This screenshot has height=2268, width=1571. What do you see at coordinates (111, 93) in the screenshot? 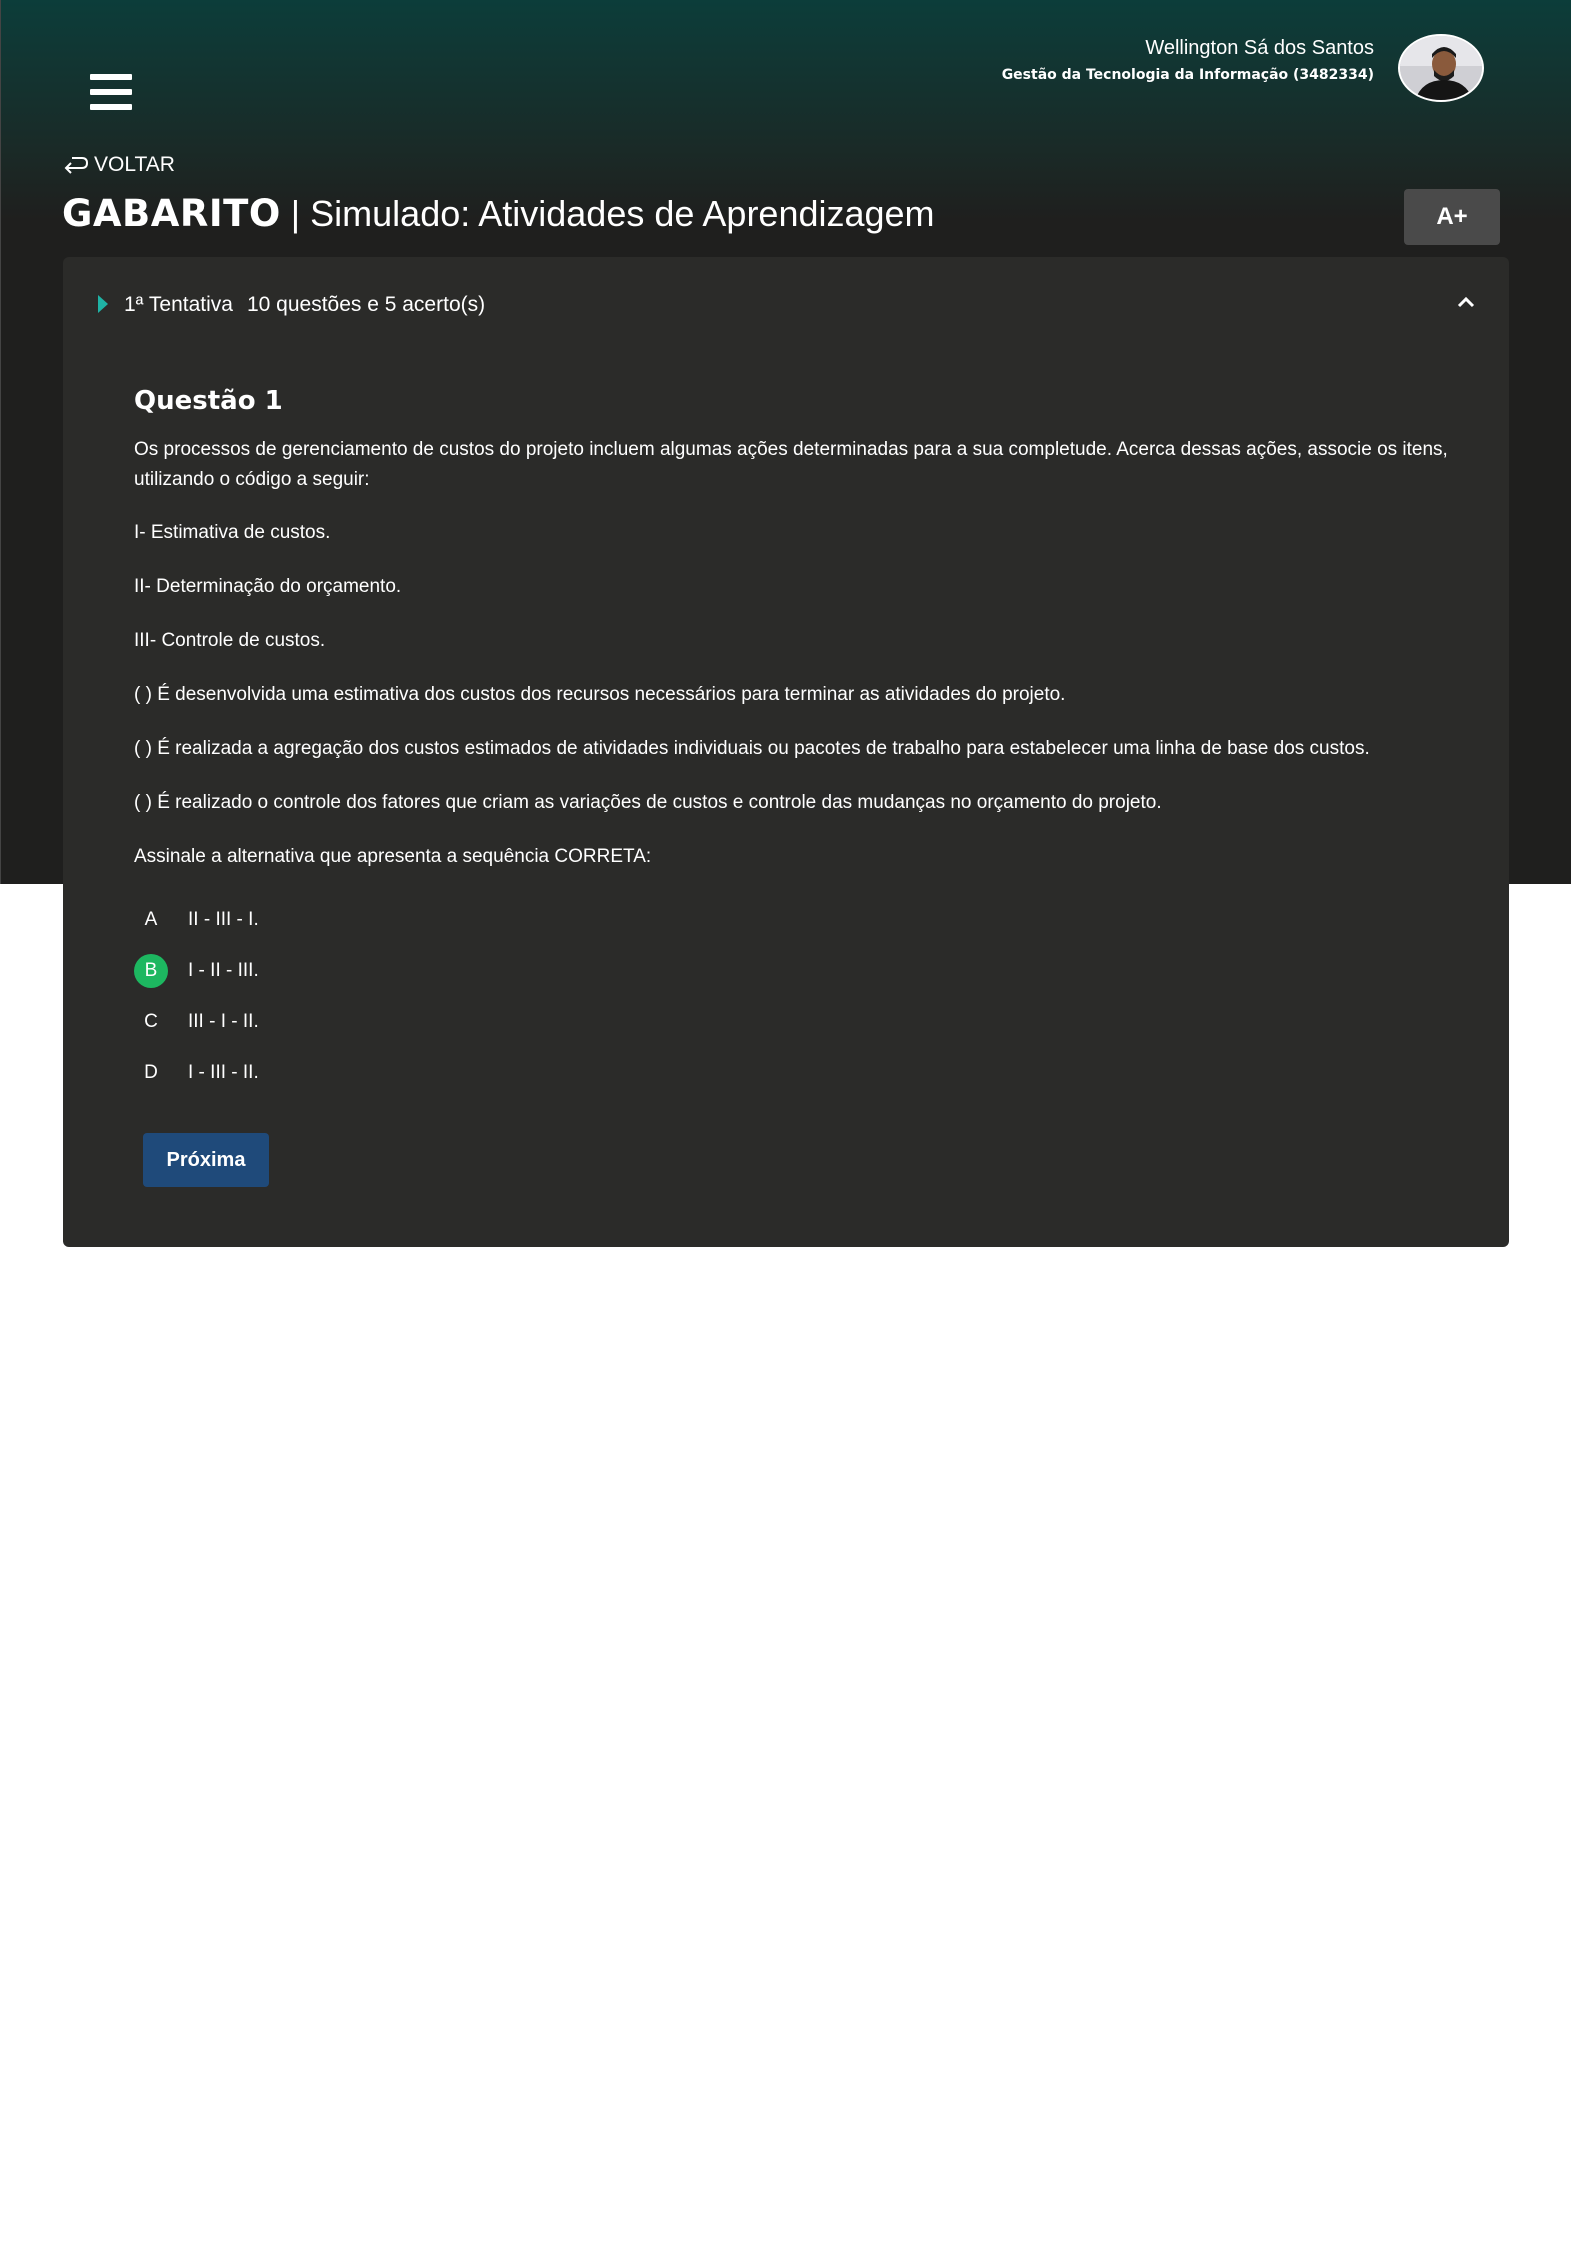
I see `hamburger-menu-icon` at bounding box center [111, 93].